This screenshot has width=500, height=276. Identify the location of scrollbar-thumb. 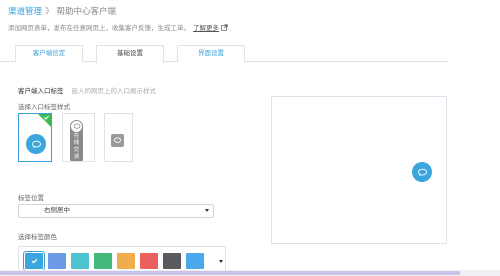
(230, 273).